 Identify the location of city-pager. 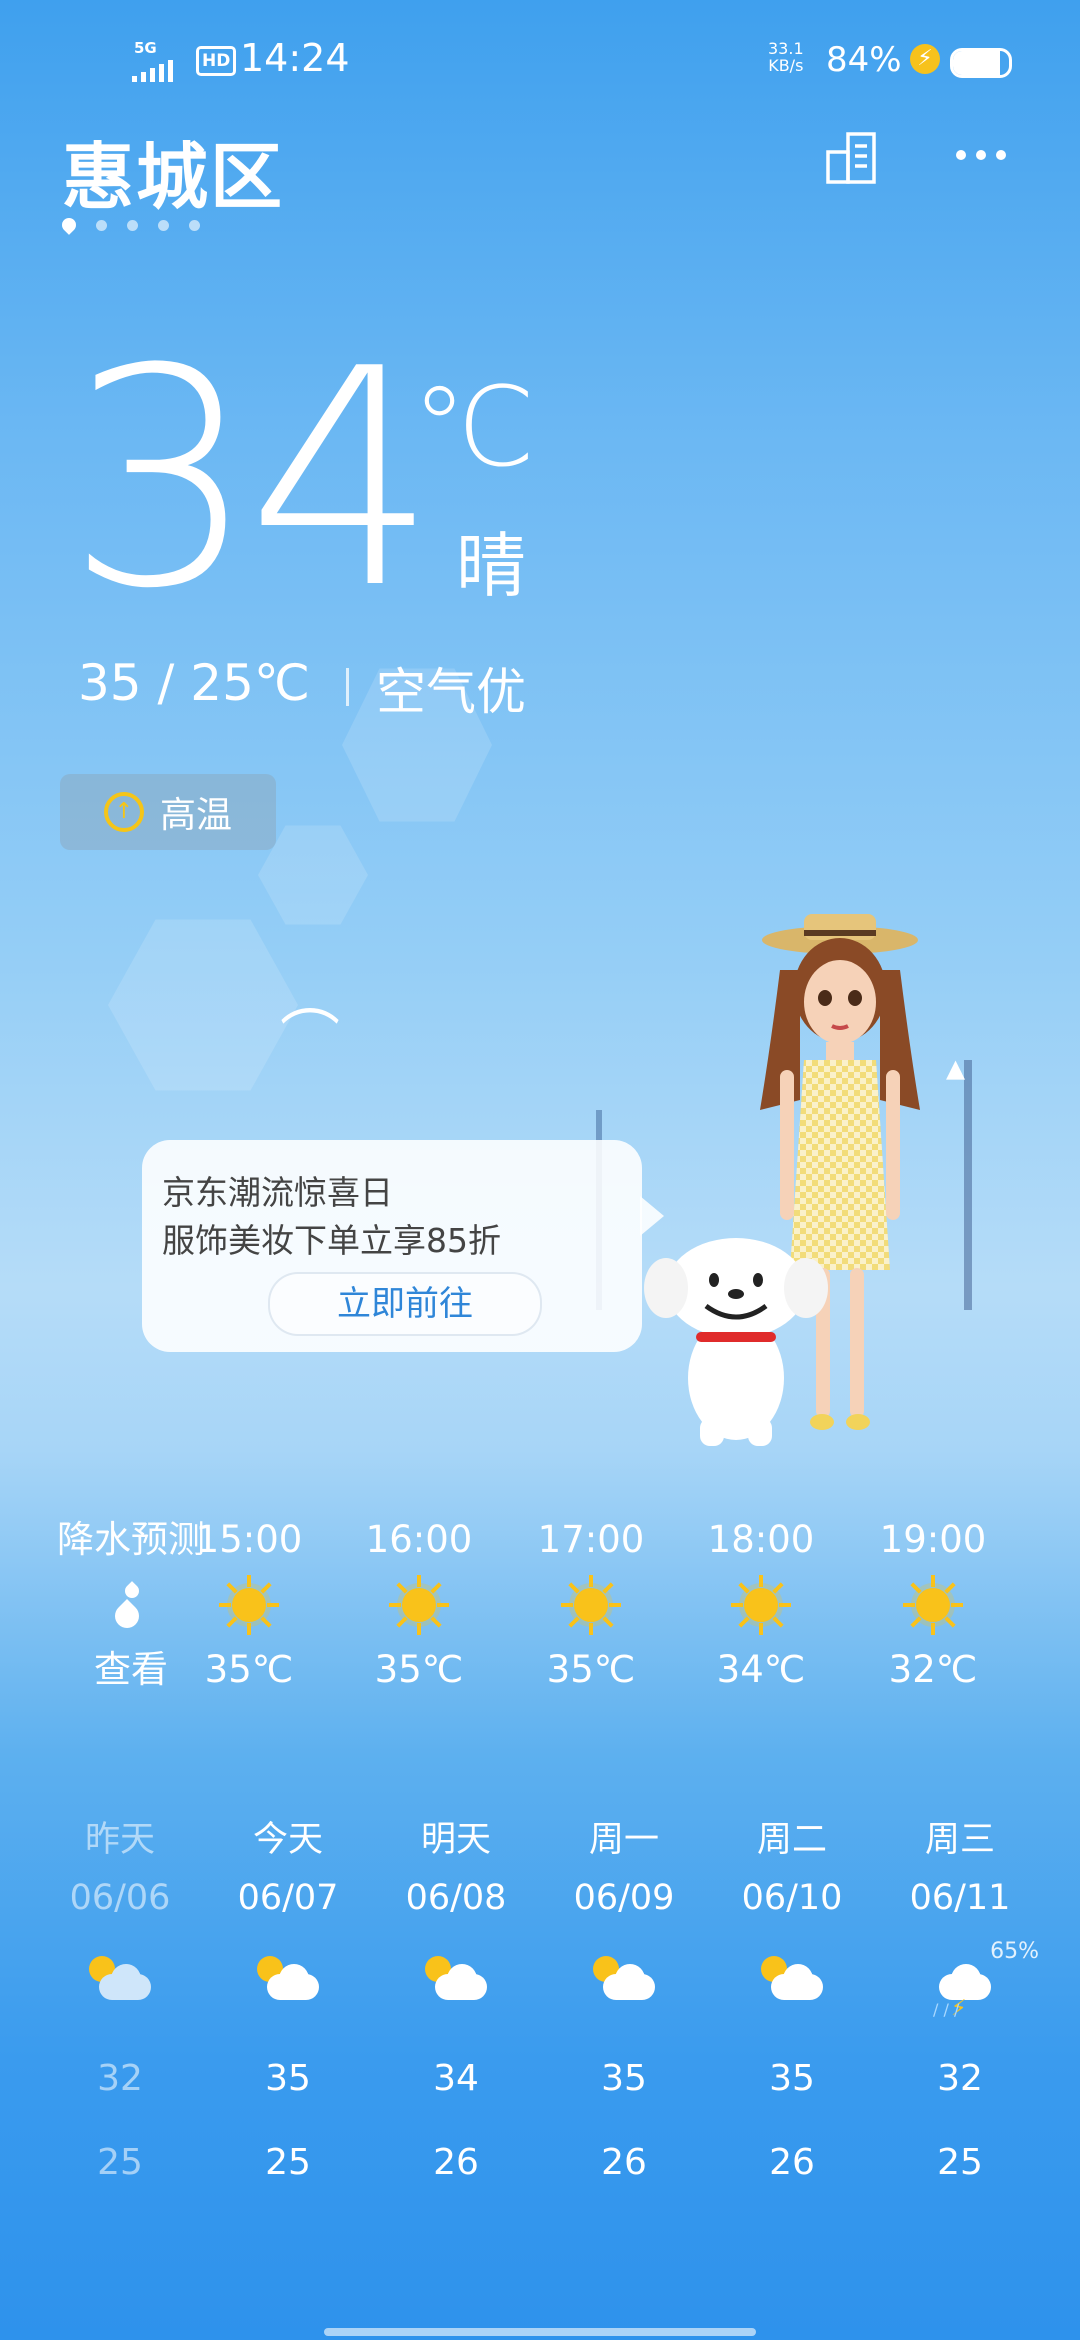
(129, 225).